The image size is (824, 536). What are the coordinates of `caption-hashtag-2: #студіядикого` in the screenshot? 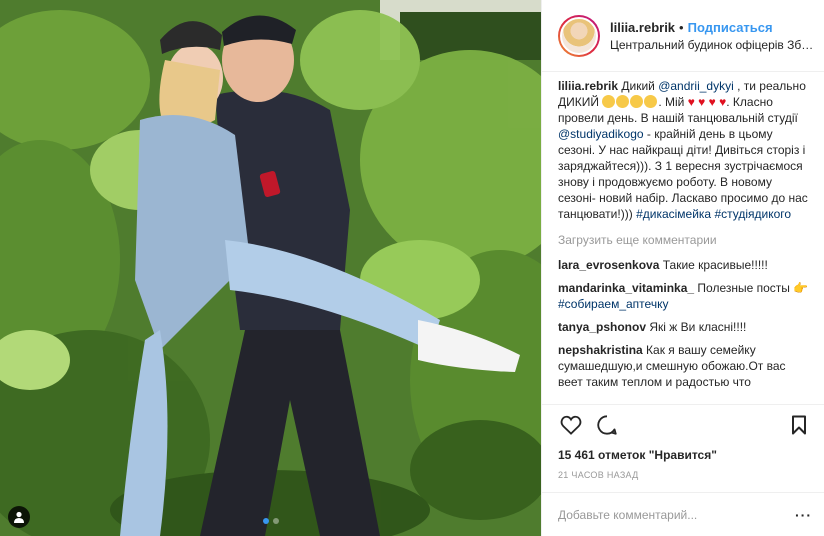 It's located at (752, 214).